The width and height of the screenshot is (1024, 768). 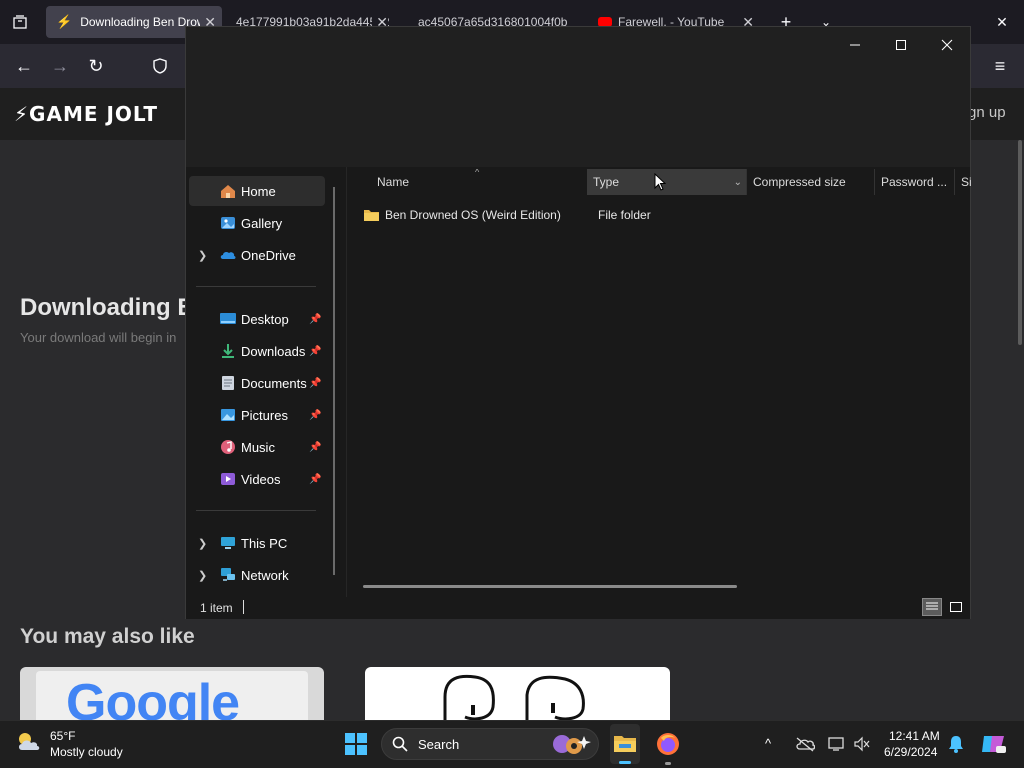 What do you see at coordinates (956, 744) in the screenshot?
I see `notification-bell-icon` at bounding box center [956, 744].